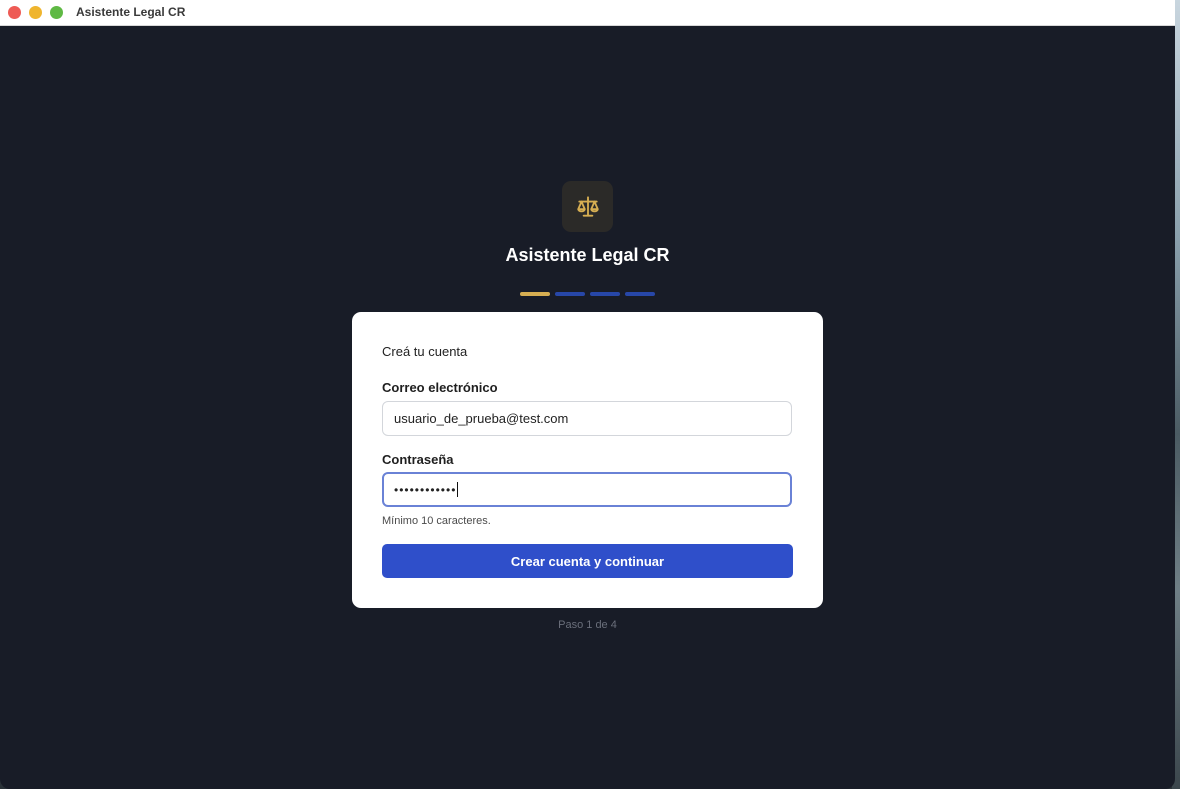 This screenshot has width=1180, height=789. Describe the element at coordinates (440, 387) in the screenshot. I see `email-label: Correo electrónico` at that location.